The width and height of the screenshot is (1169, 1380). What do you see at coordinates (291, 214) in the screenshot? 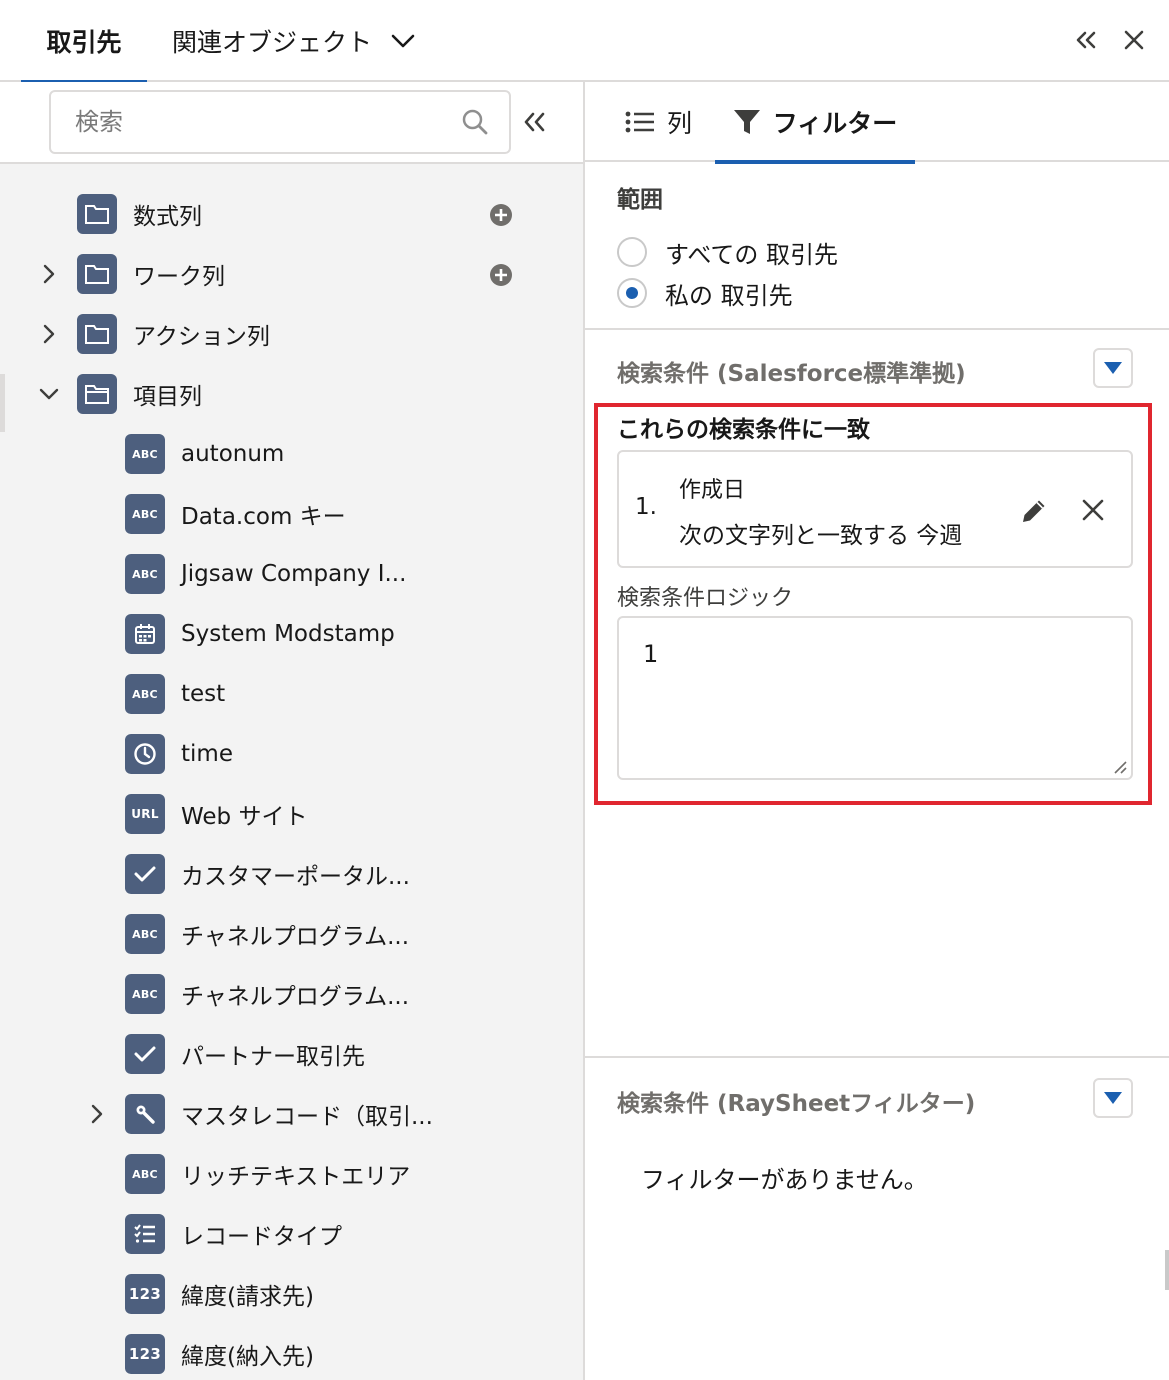
I see `folder-formula-columns: 数式列` at bounding box center [291, 214].